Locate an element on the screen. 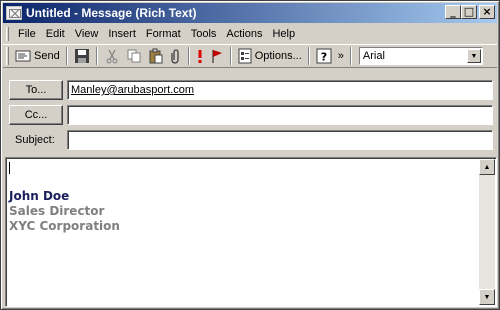 The width and height of the screenshot is (500, 310). send-button: Send is located at coordinates (37, 56).